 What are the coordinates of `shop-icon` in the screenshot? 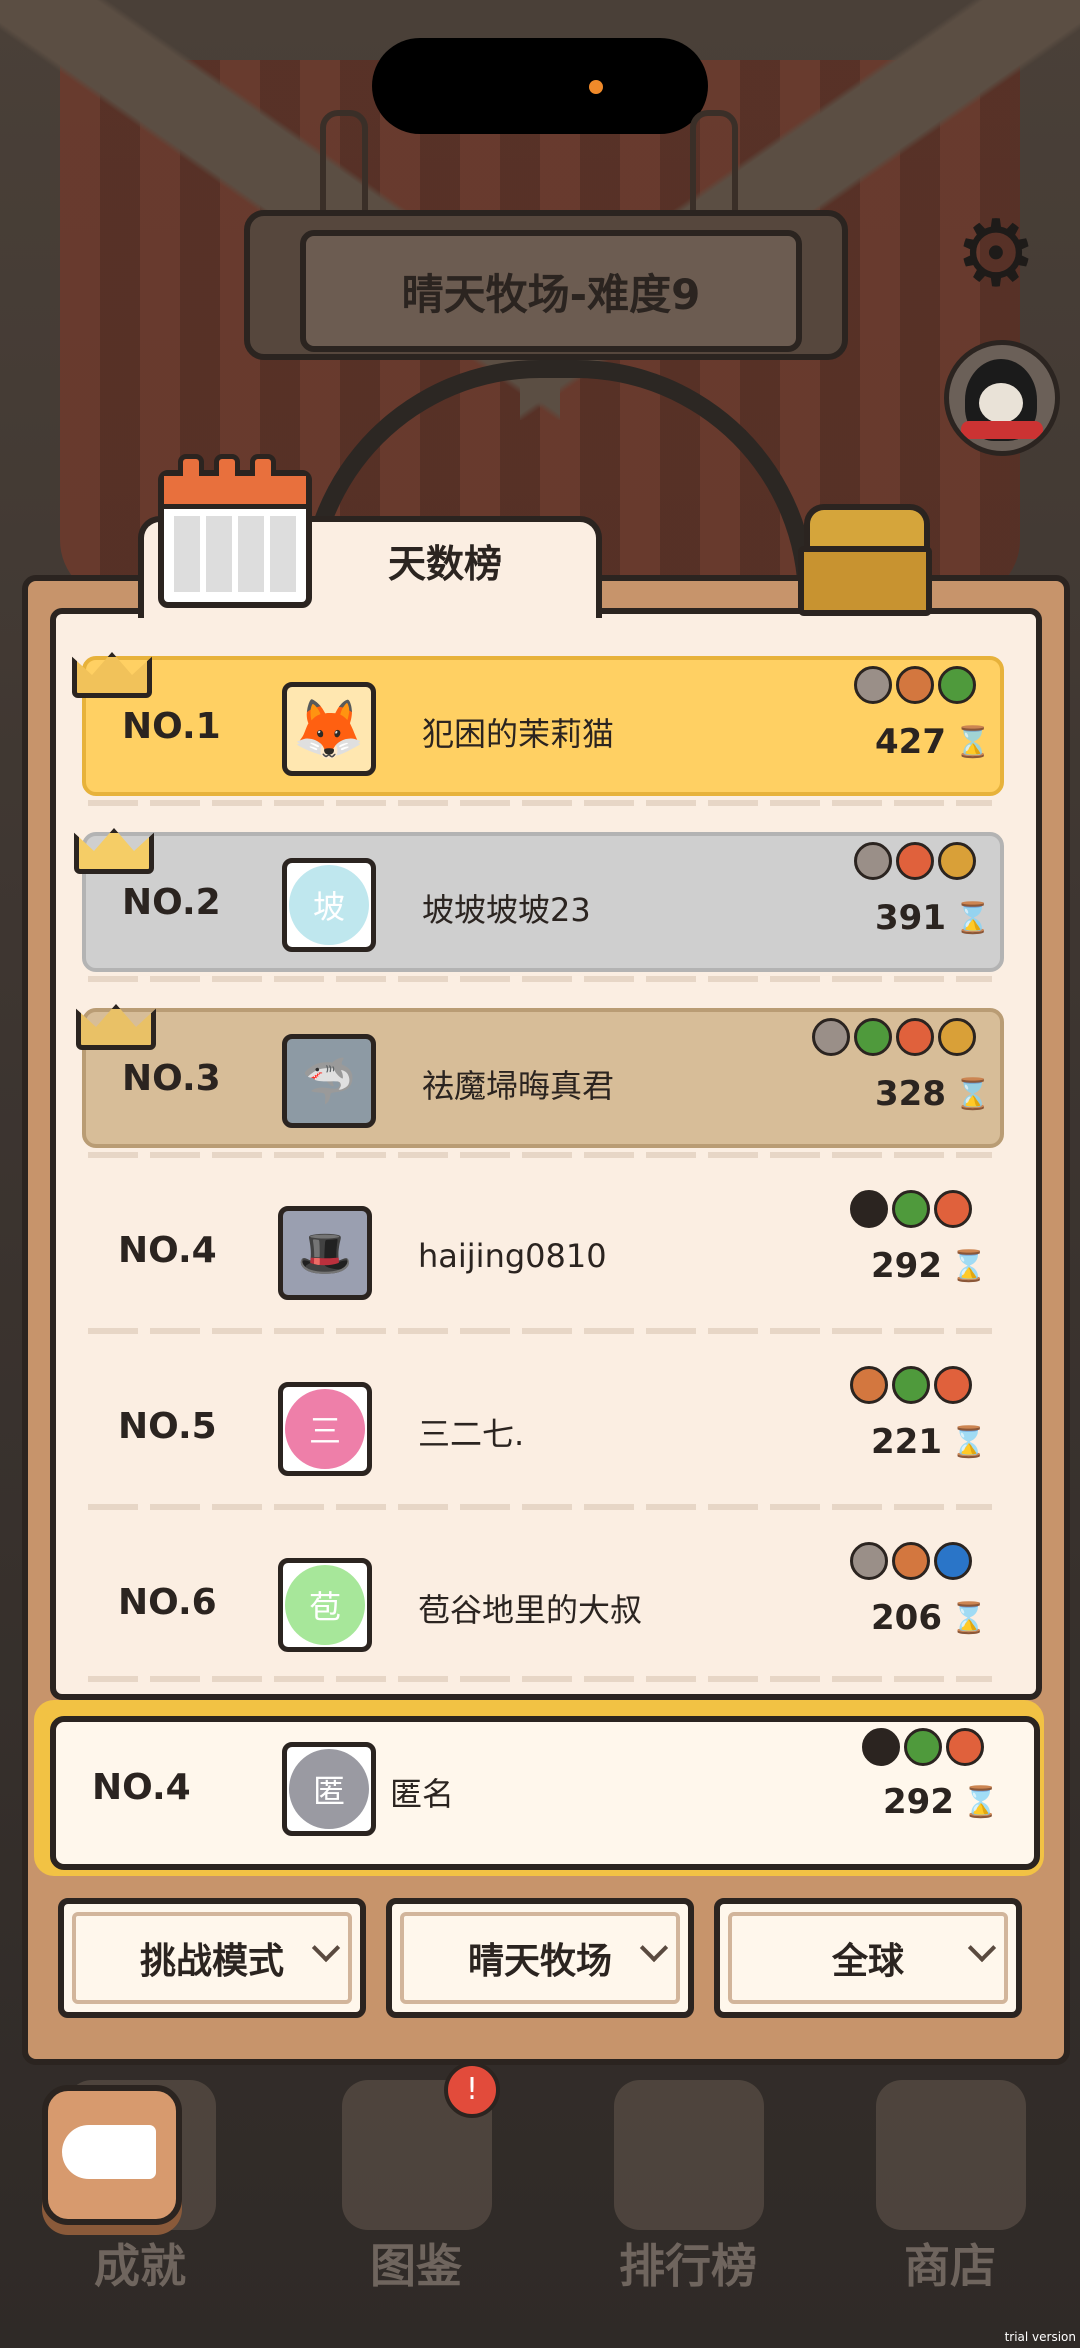 It's located at (951, 2155).